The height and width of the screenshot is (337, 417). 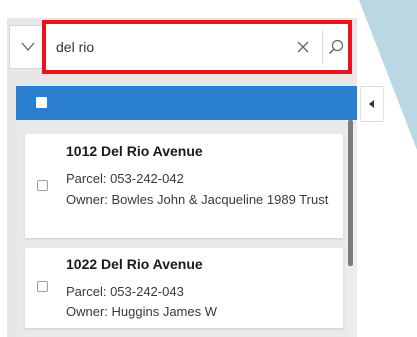 I want to click on search-input, so click(x=170, y=47).